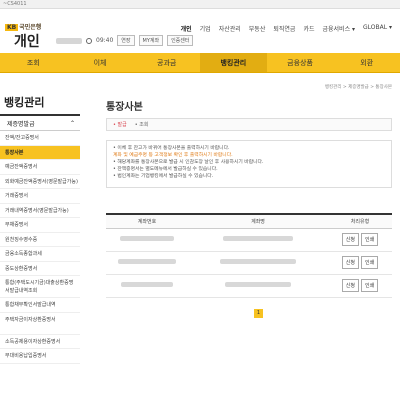  I want to click on sidebar-item: 중도상환증명서, so click(40, 269).